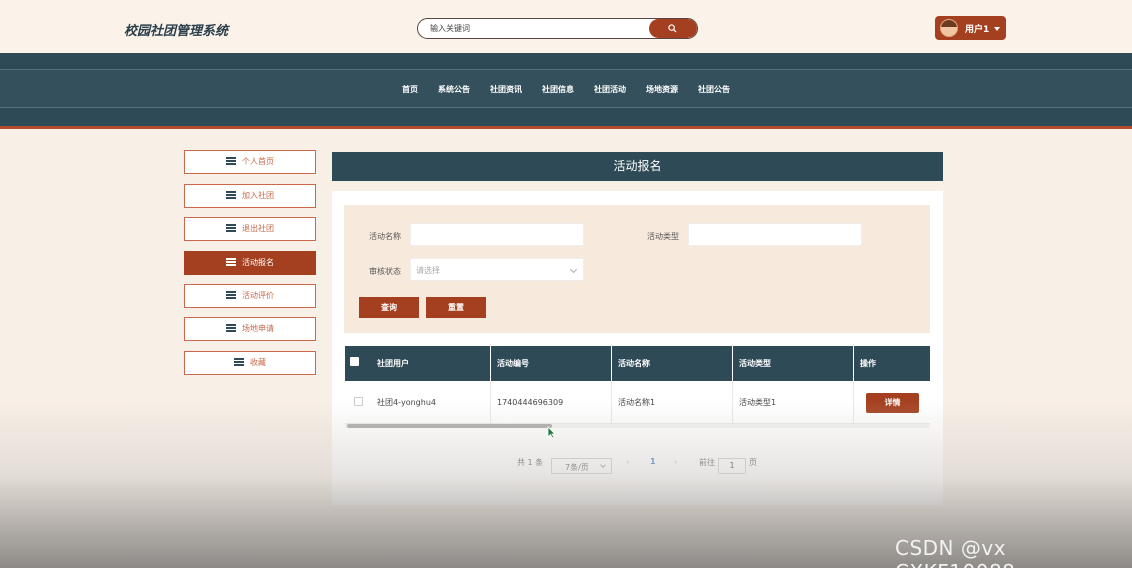  I want to click on top-header: 校园社团管理系统 输入关键词 用户1, so click(566, 26).